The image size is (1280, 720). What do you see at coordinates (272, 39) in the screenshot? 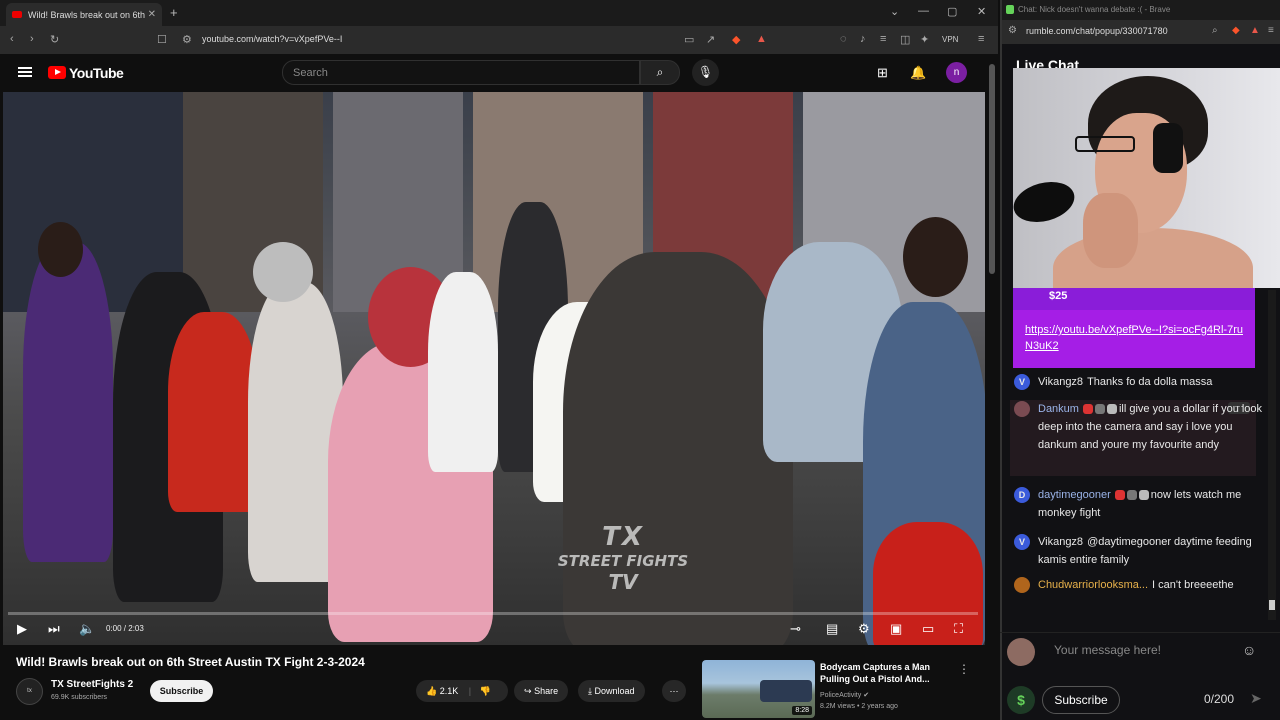
I see `url-text: youtube.com/watch?v=vXpefPVe--I` at bounding box center [272, 39].